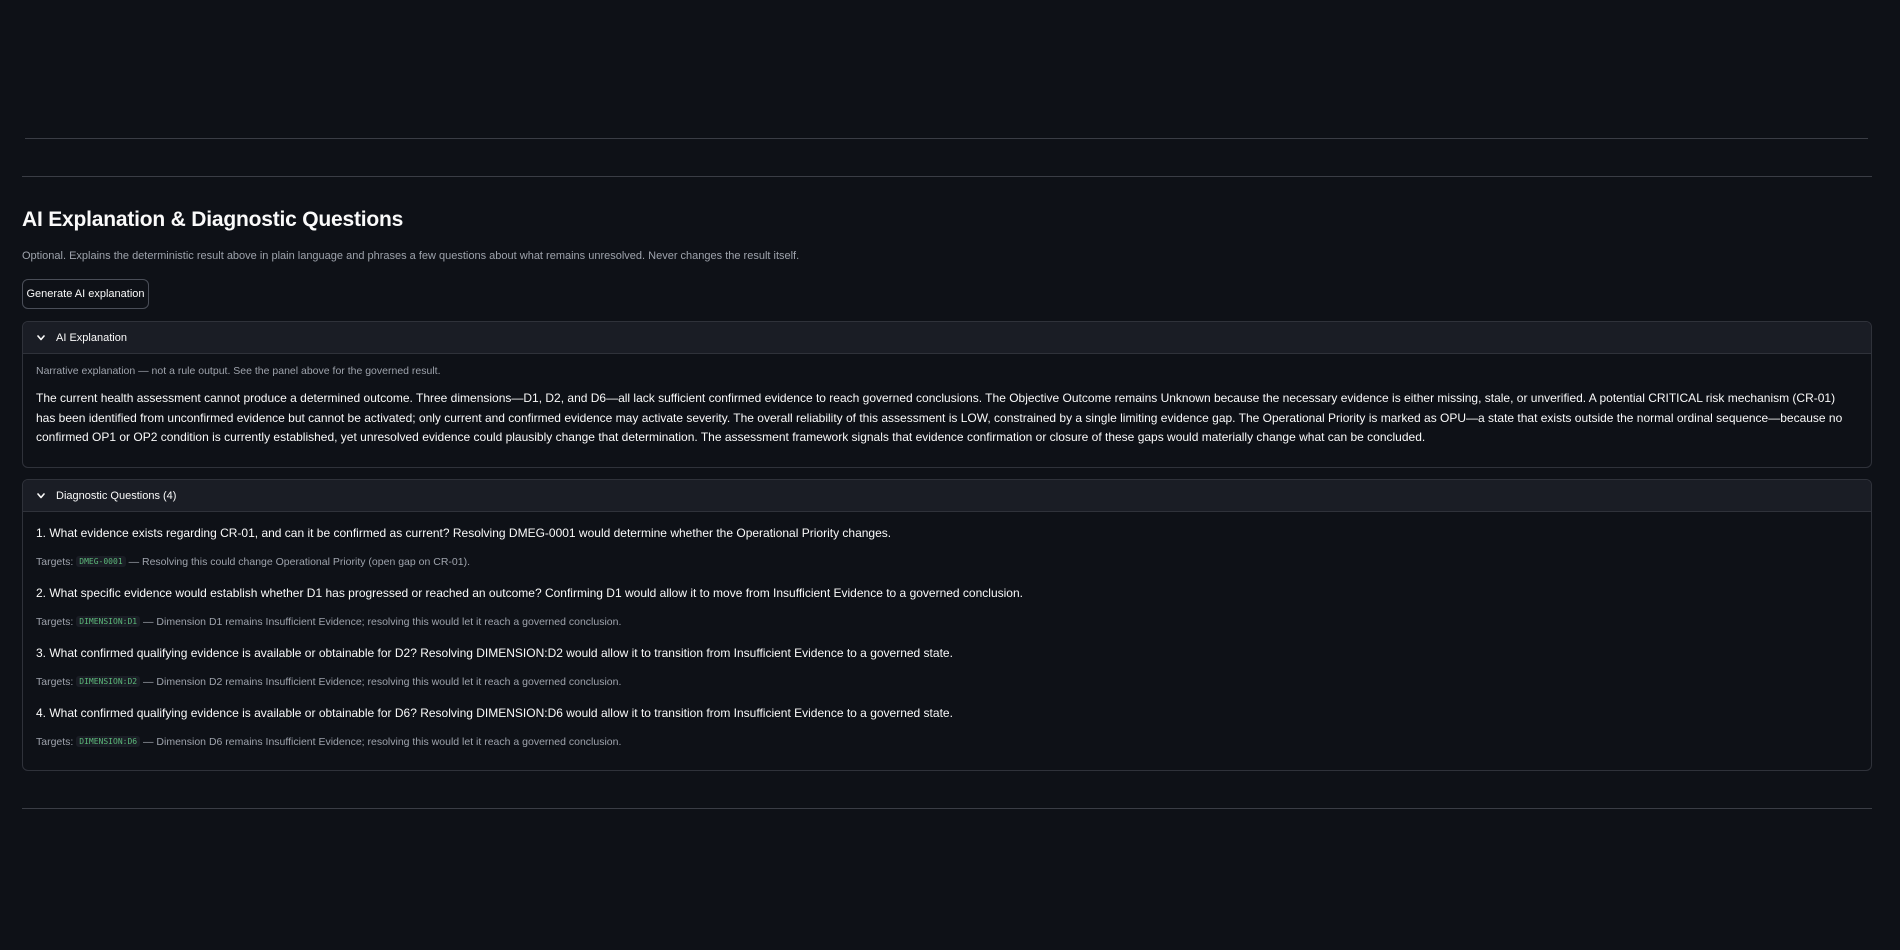 The image size is (1900, 950). I want to click on ai-explanation-expander-header: AI Explanation, so click(947, 338).